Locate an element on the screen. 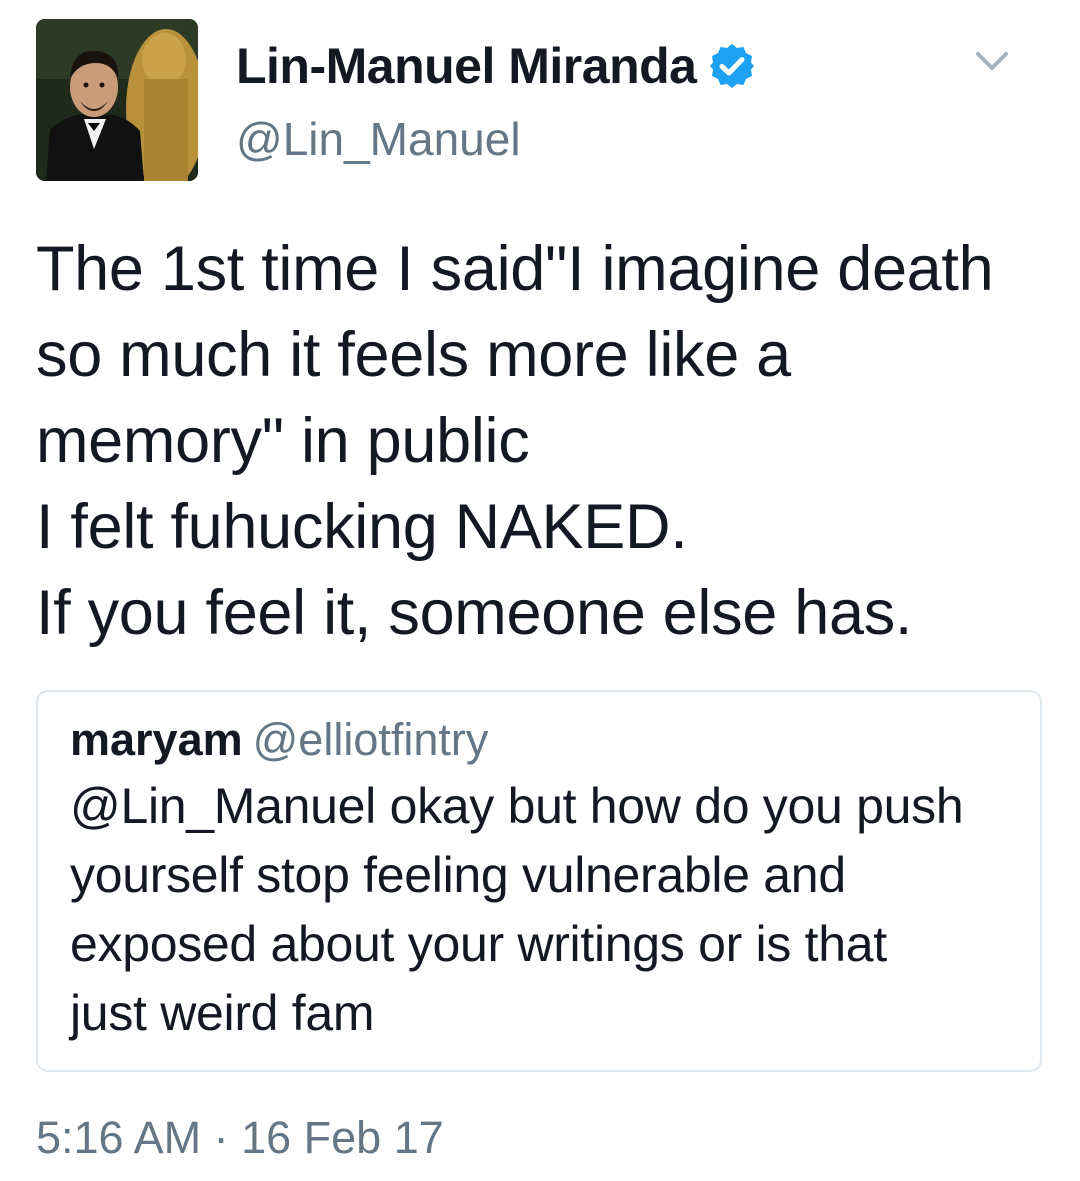 The width and height of the screenshot is (1080, 1181). tweet-timestamp: 5:16 AM · 16 Feb 17 is located at coordinates (240, 1138).